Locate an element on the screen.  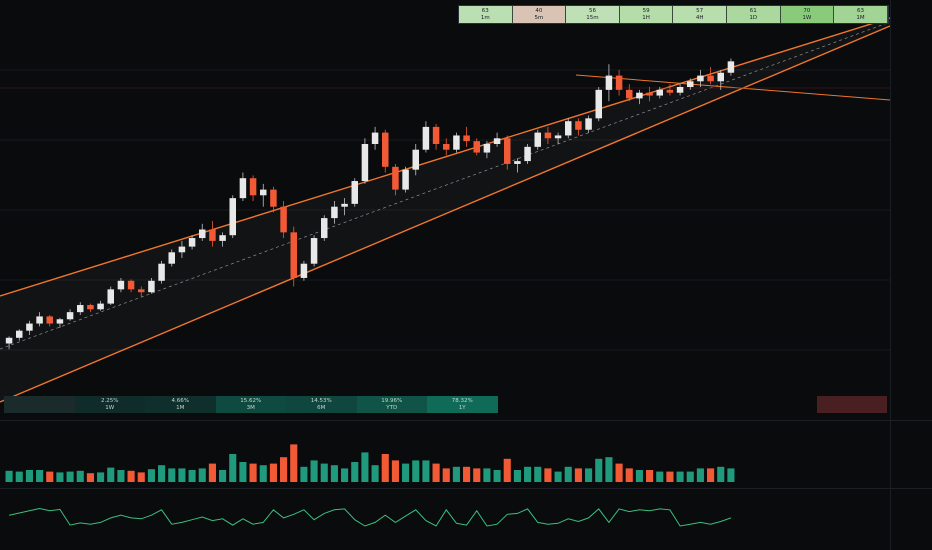
timeframe-cell: 40 5m is located at coordinates (539, 14).